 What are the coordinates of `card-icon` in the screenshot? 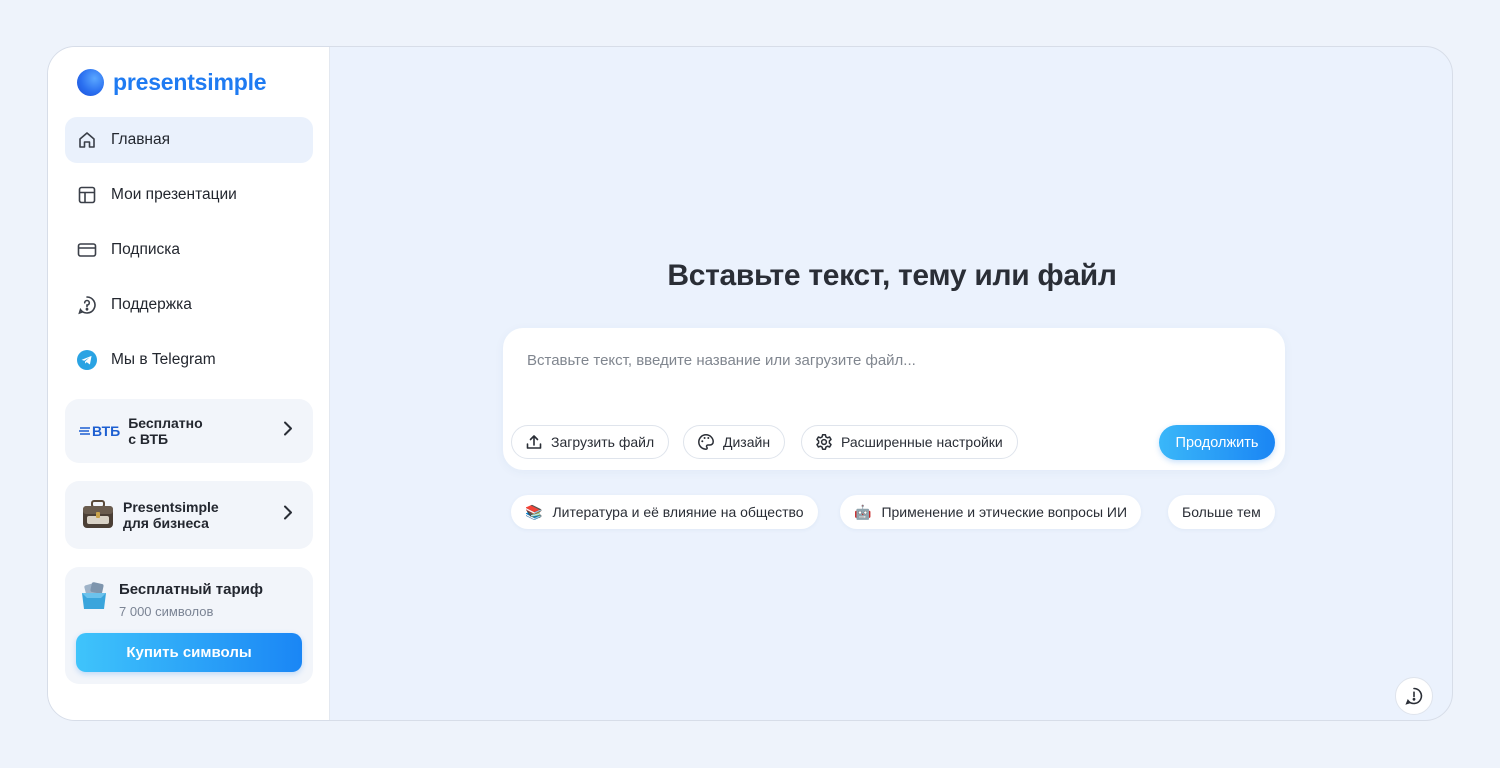 It's located at (87, 250).